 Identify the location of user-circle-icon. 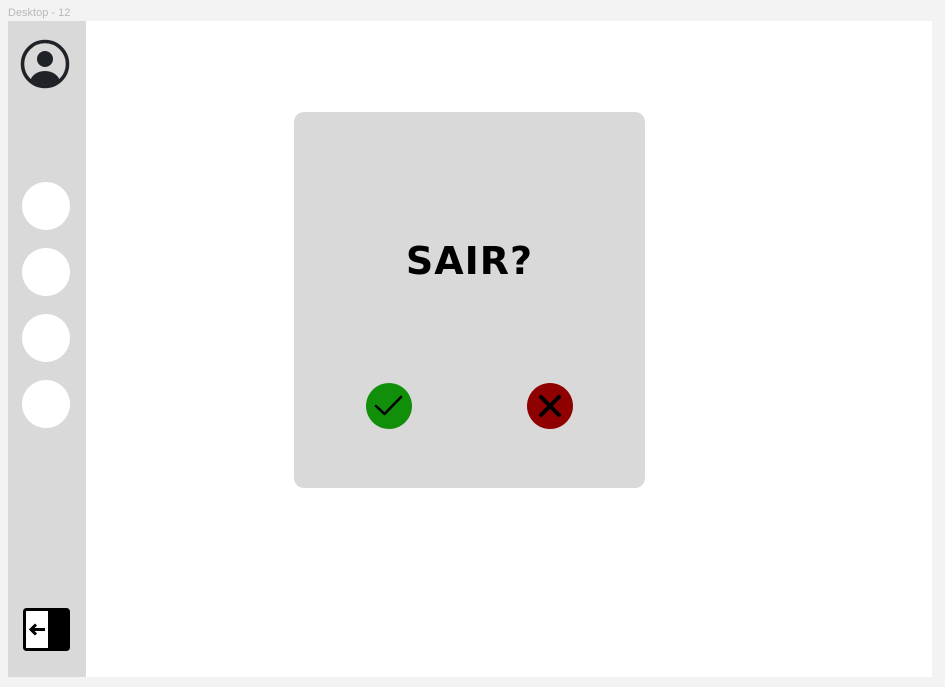
(45, 64).